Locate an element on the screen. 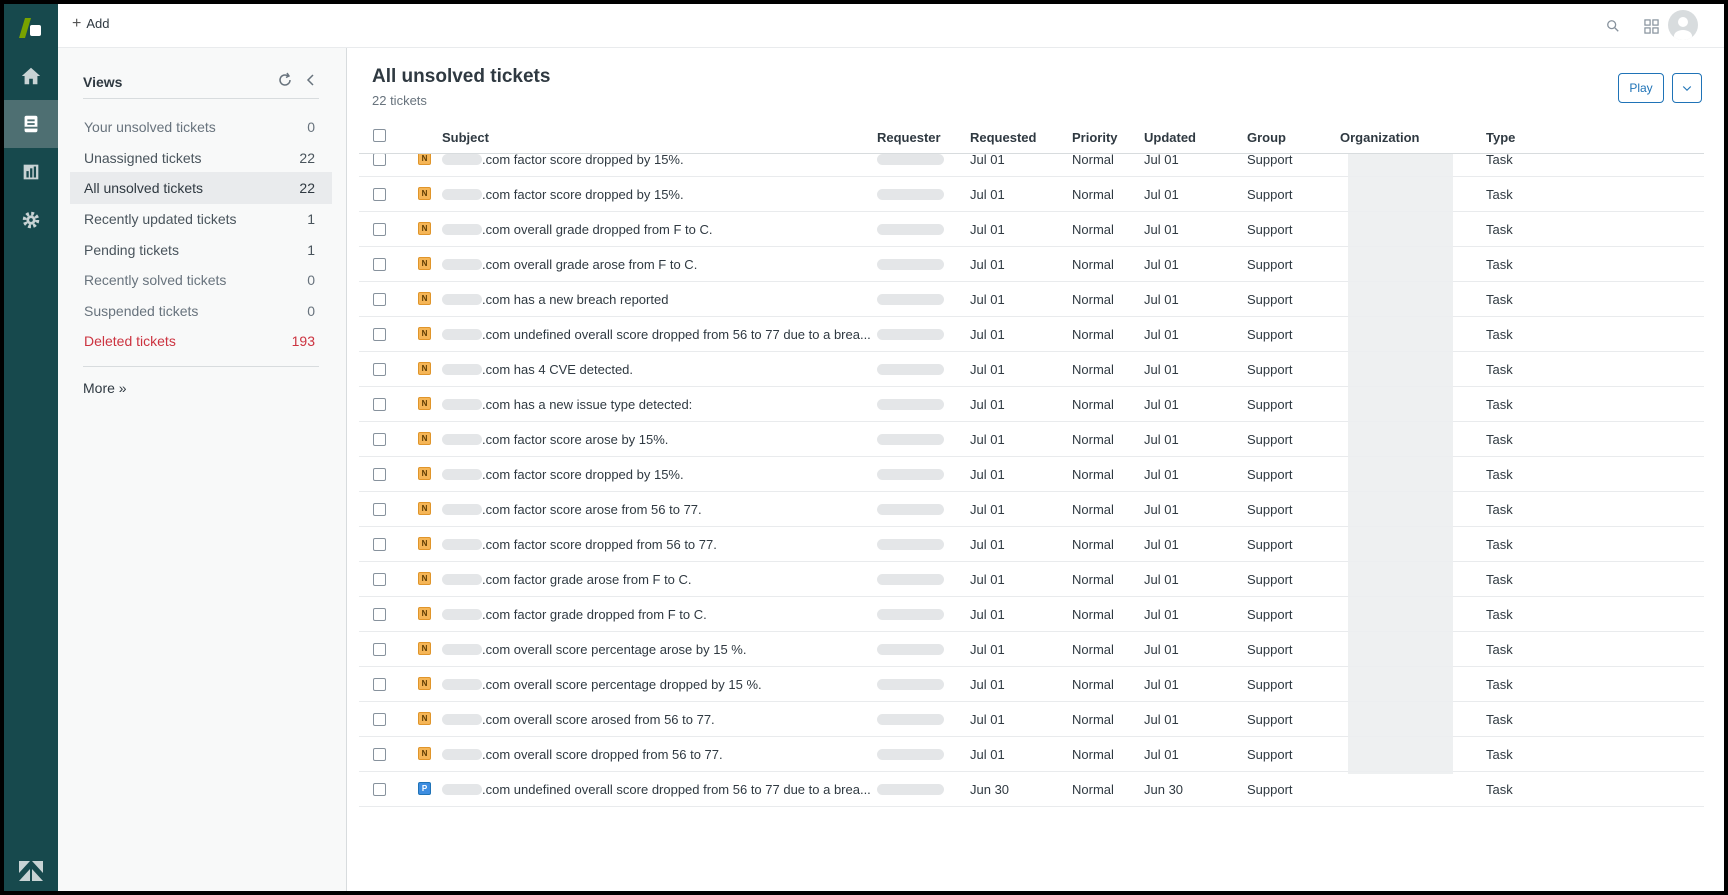 The width and height of the screenshot is (1728, 895). view-unassigned-tickets: Unassigned tickets 22 is located at coordinates (201, 158).